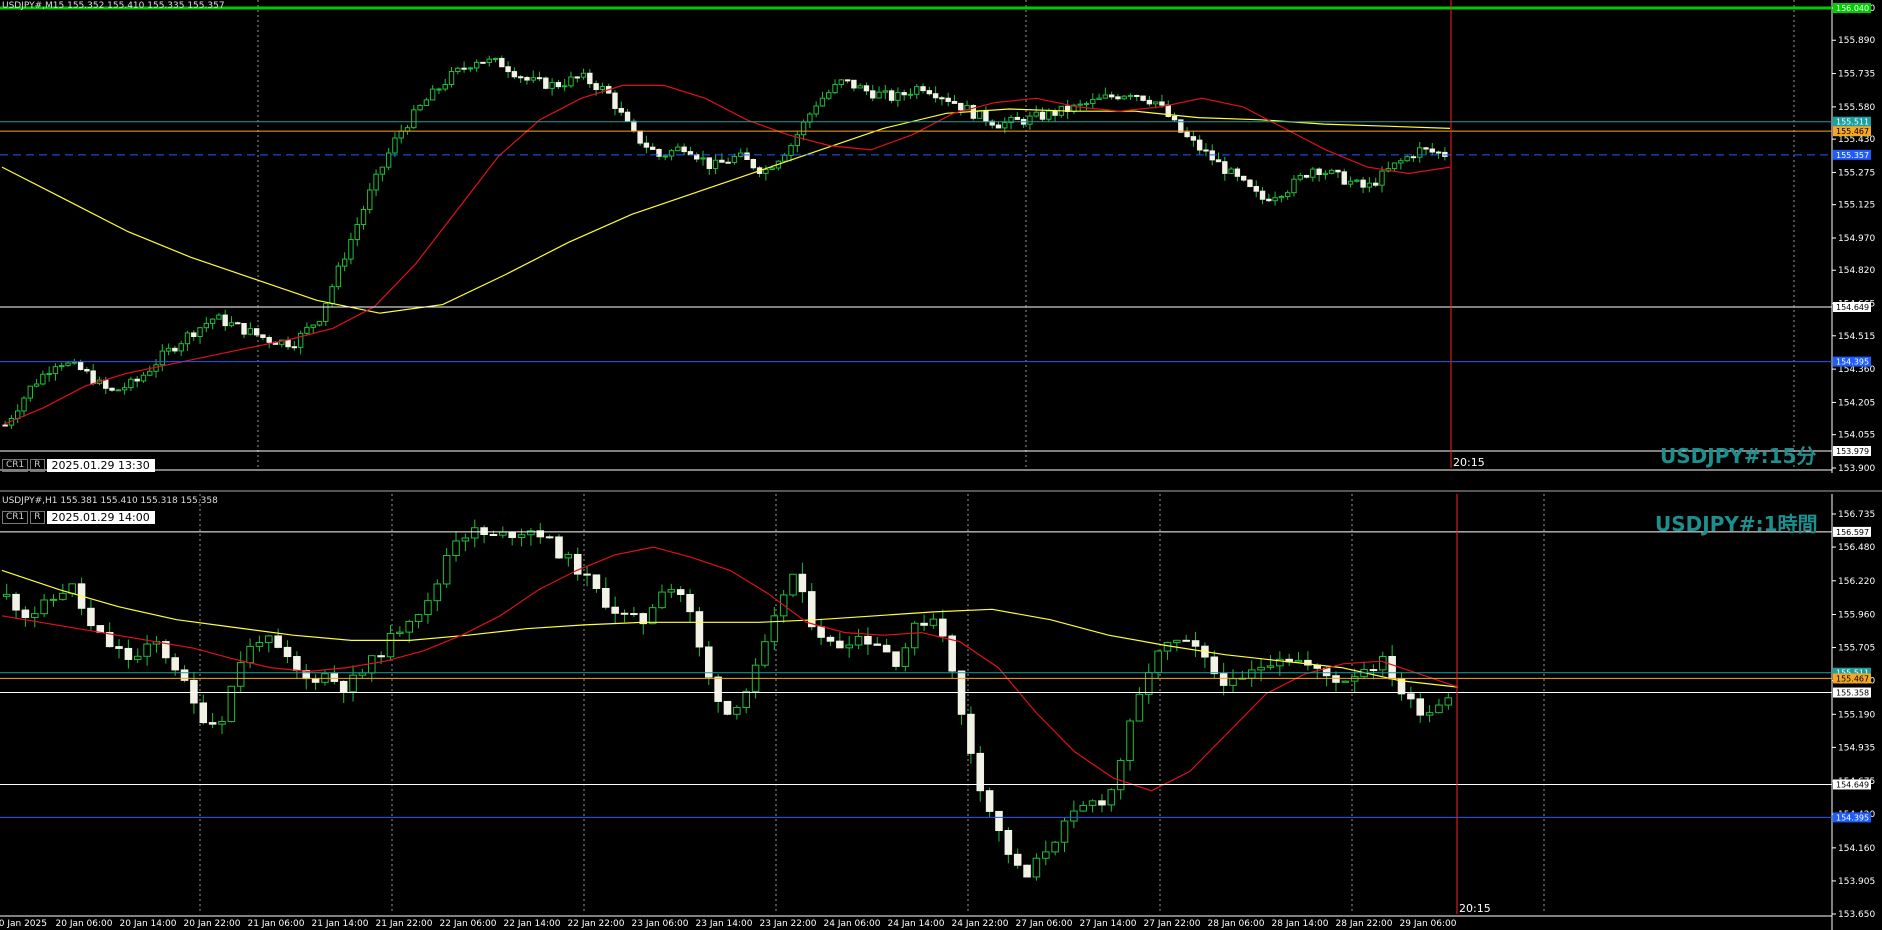 The height and width of the screenshot is (930, 1882). What do you see at coordinates (1856, 370) in the screenshot?
I see `y-tick-label: 154.360` at bounding box center [1856, 370].